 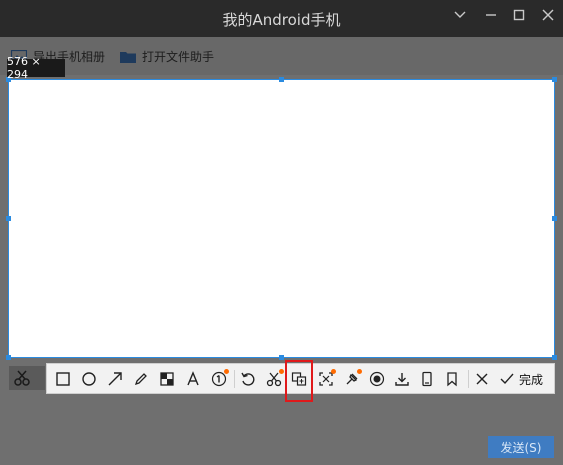 What do you see at coordinates (274, 379) in the screenshot?
I see `pin-to-screen-icon` at bounding box center [274, 379].